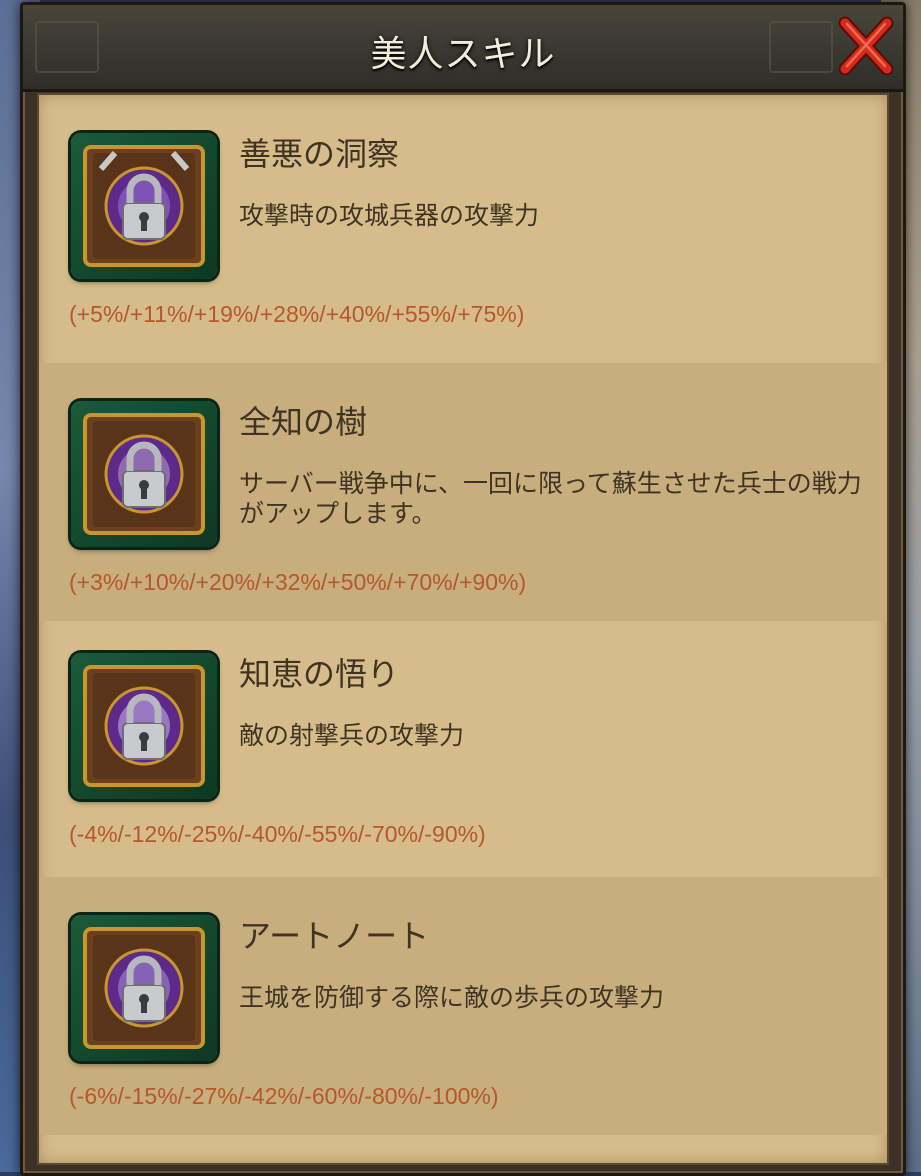 This screenshot has height=1176, width=921. I want to click on skill-name: 善悪の洞察, so click(319, 154).